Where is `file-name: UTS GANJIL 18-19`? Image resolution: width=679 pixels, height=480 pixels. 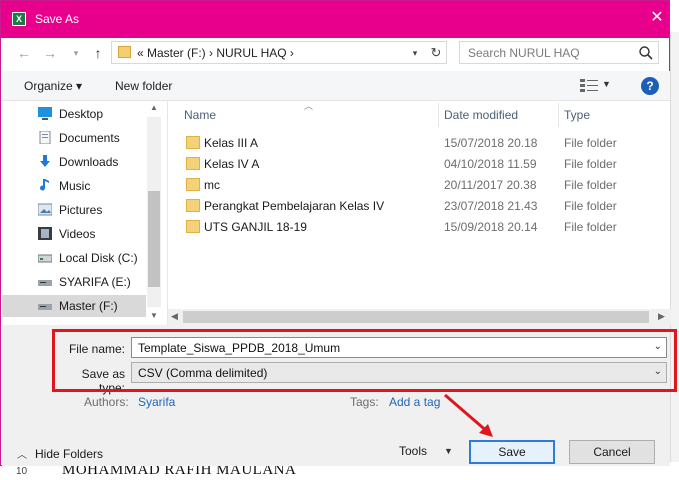
file-name: UTS GANJIL 18-19 is located at coordinates (255, 227).